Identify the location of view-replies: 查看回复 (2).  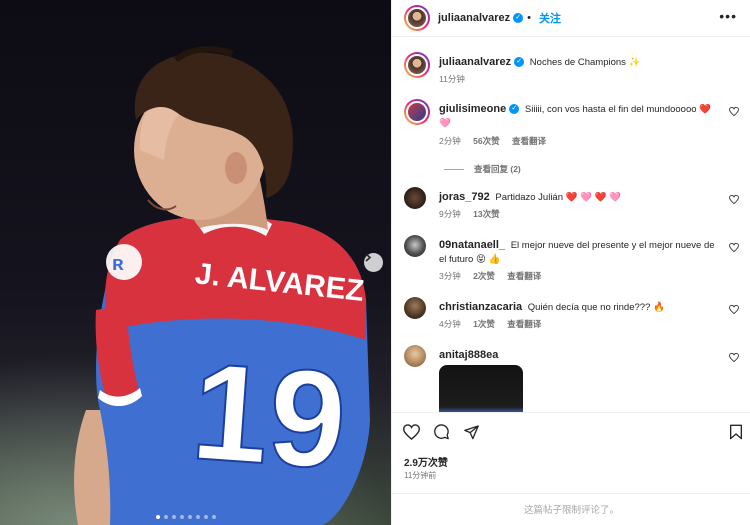
(482, 169).